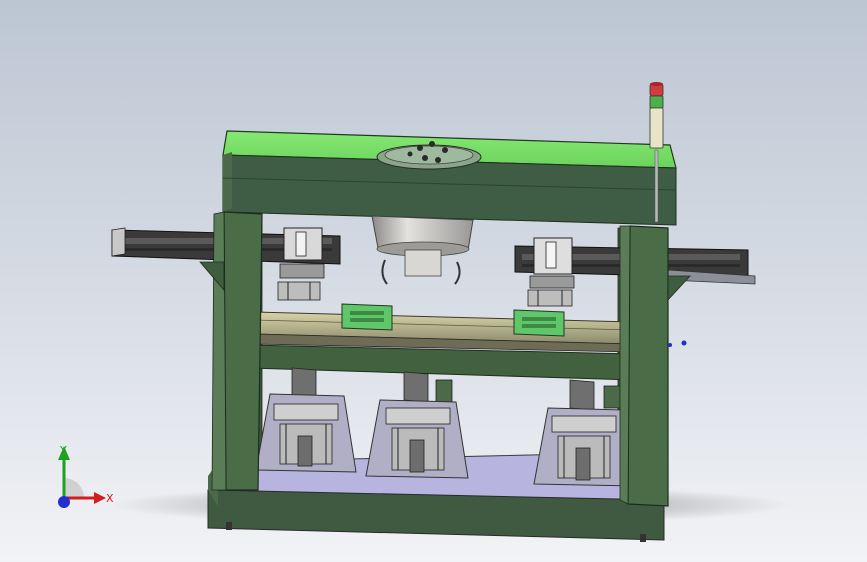  Describe the element at coordinates (63, 450) in the screenshot. I see `y-axis-label: Y` at that location.